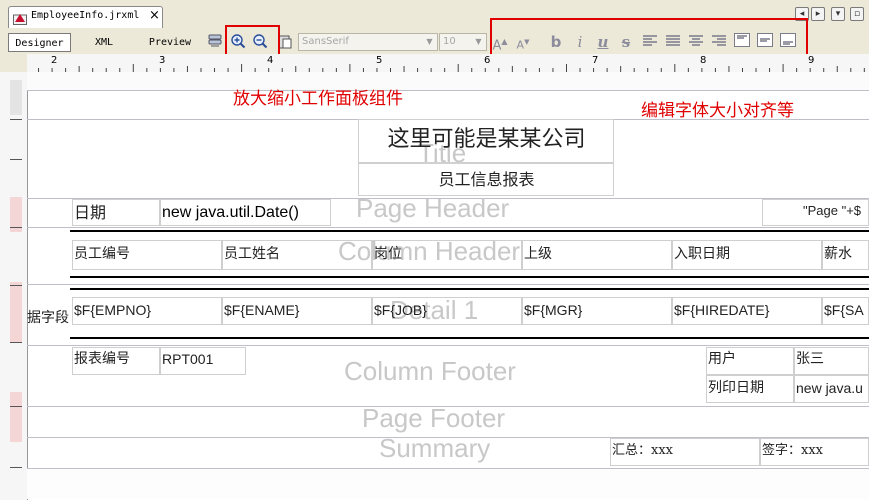 Image resolution: width=869 pixels, height=500 pixels. Describe the element at coordinates (430, 371) in the screenshot. I see `band-label-column-footer: Column Footer` at that location.